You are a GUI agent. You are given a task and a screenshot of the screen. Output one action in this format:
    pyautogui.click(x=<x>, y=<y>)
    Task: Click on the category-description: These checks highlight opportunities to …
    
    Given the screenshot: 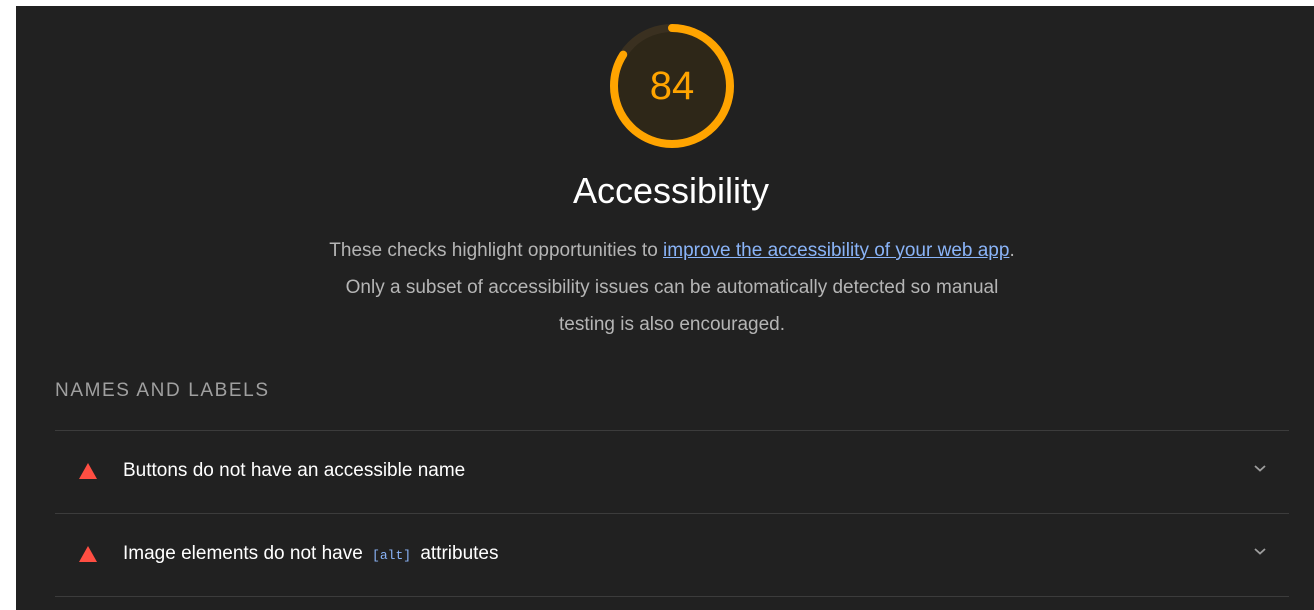 What is the action you would take?
    pyautogui.click(x=672, y=287)
    